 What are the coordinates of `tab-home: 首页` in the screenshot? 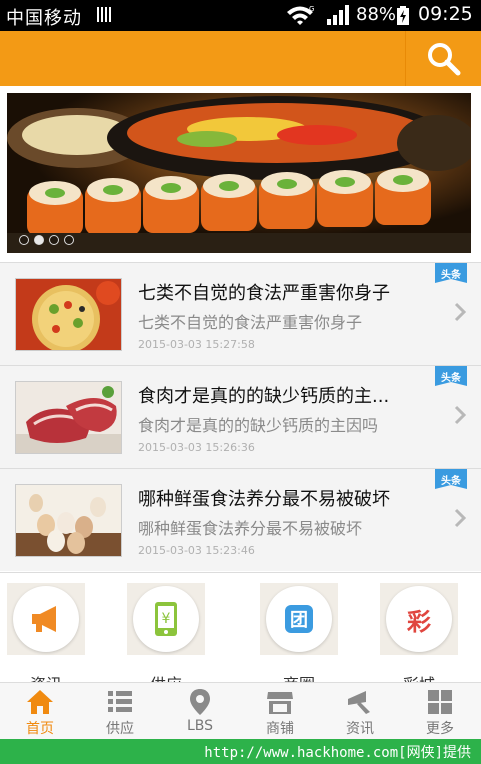 It's located at (40, 711).